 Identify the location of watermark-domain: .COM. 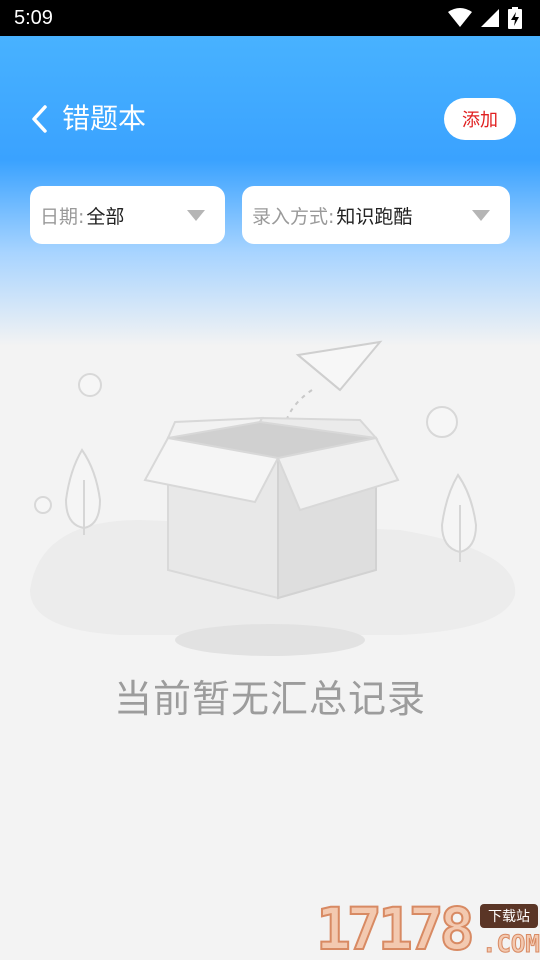
(511, 944).